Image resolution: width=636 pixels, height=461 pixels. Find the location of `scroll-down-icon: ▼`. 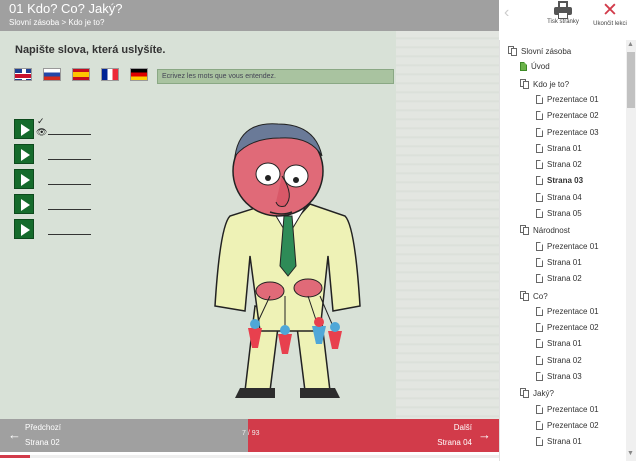

scroll-down-icon: ▼ is located at coordinates (630, 453).